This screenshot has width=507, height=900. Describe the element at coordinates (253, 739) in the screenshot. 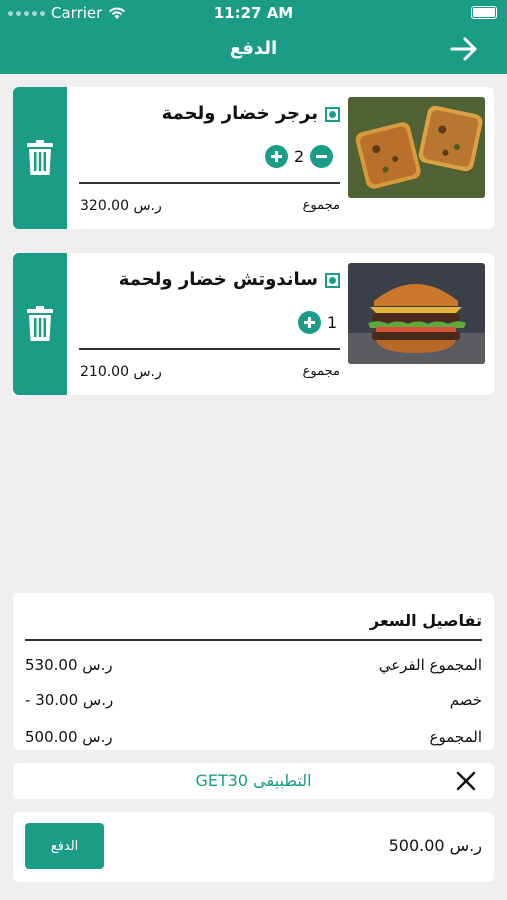

I see `total-row: المجموع ر.س 500.00` at that location.